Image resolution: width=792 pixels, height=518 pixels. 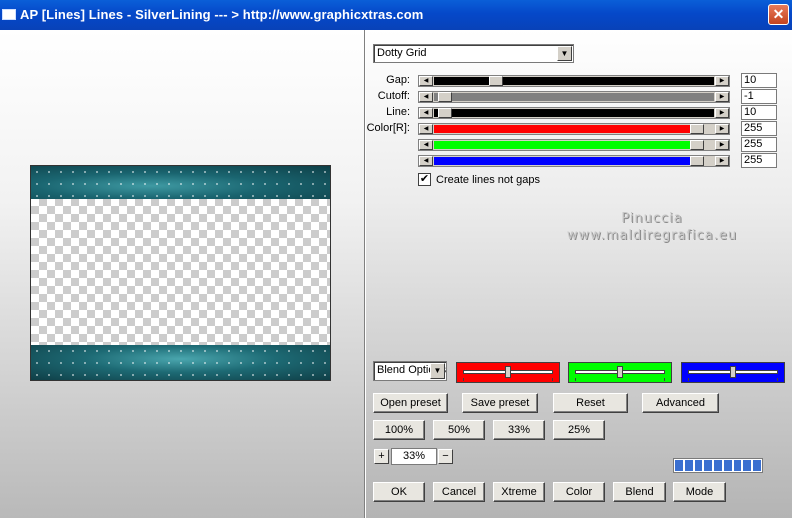 I want to click on red-blend-thumb, so click(x=508, y=372).